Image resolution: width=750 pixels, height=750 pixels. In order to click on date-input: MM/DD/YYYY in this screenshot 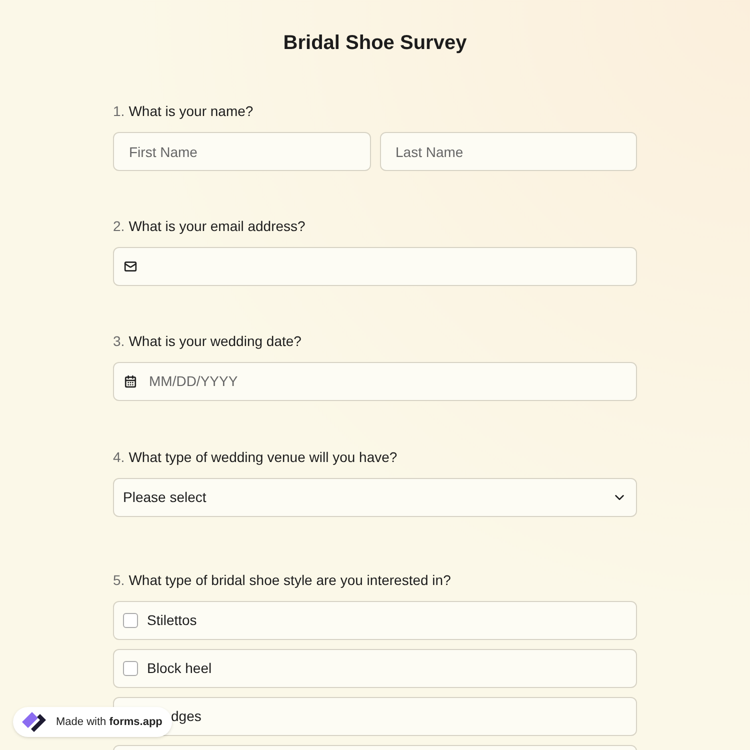, I will do `click(387, 381)`.